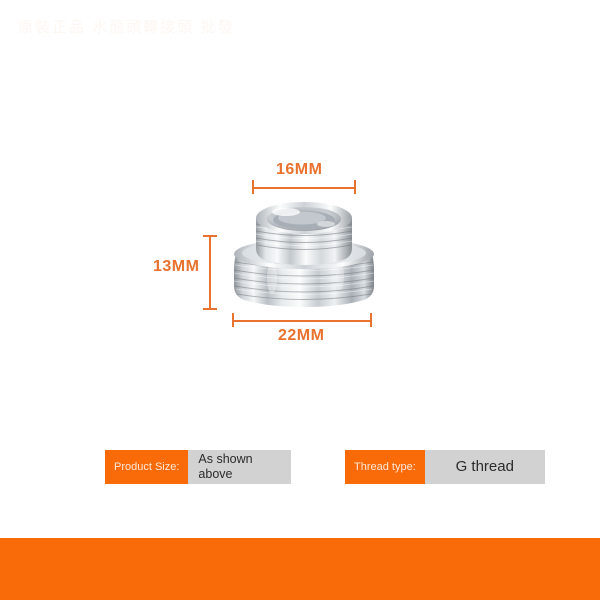 Image resolution: width=600 pixels, height=600 pixels. What do you see at coordinates (355, 187) in the screenshot?
I see `dimension-cap-16mm-right` at bounding box center [355, 187].